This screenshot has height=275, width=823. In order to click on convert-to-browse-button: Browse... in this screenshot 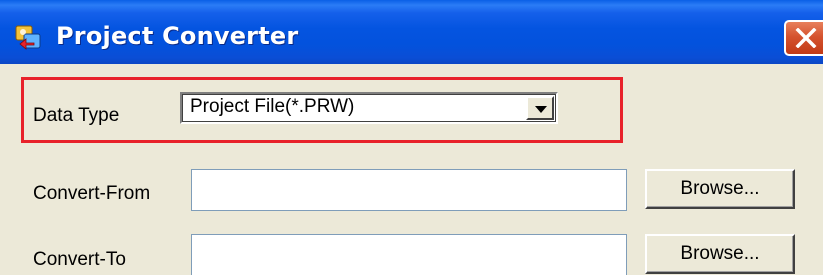, I will do `click(720, 254)`.